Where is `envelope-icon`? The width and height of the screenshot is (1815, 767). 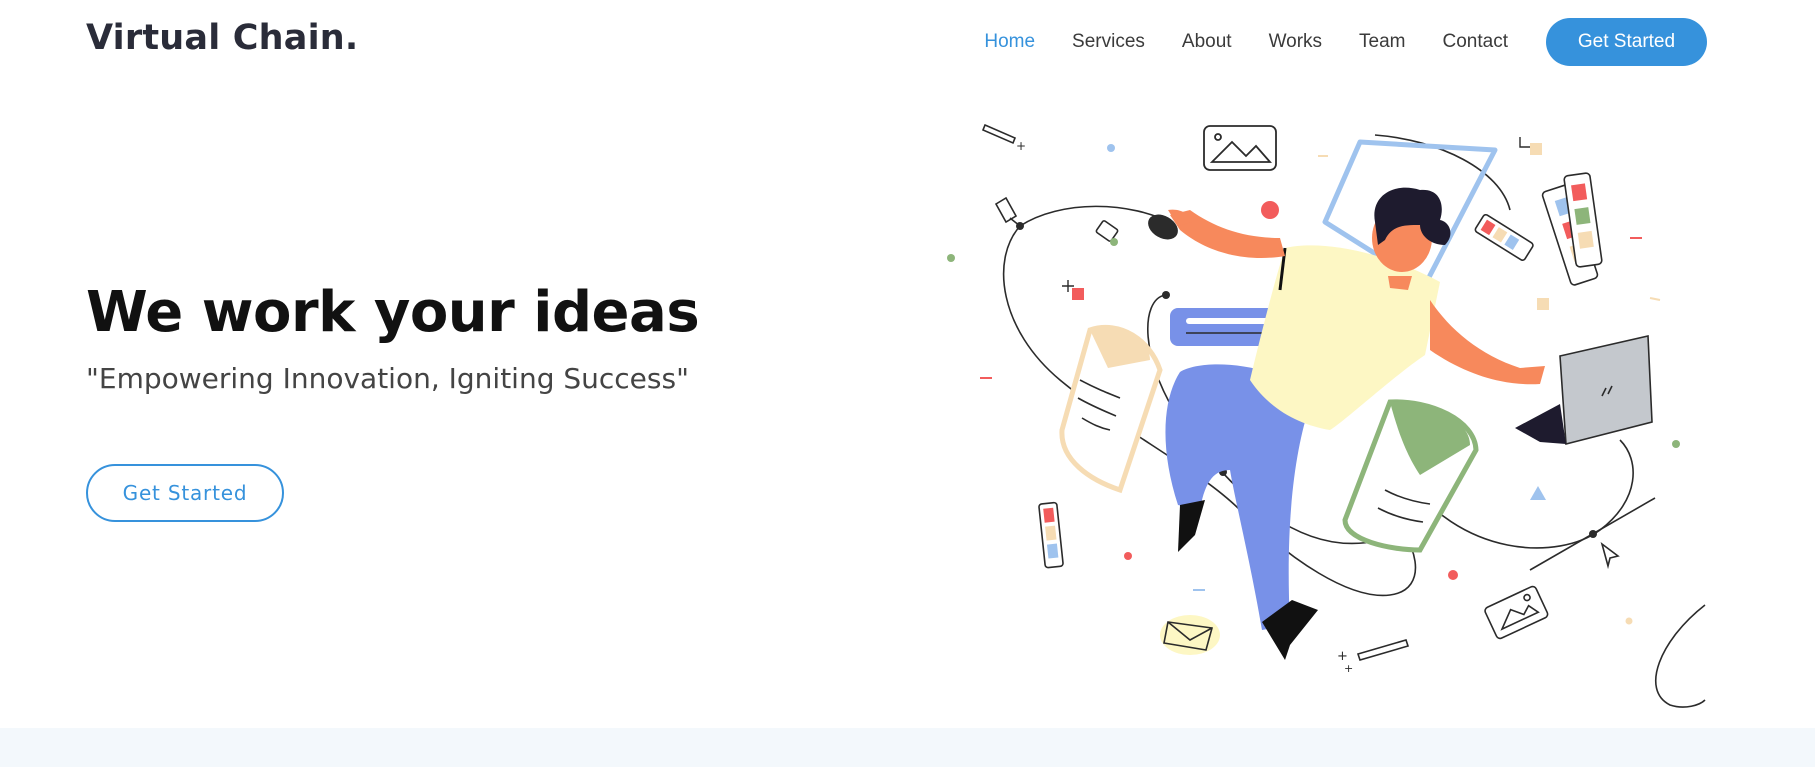
envelope-icon is located at coordinates (1190, 635).